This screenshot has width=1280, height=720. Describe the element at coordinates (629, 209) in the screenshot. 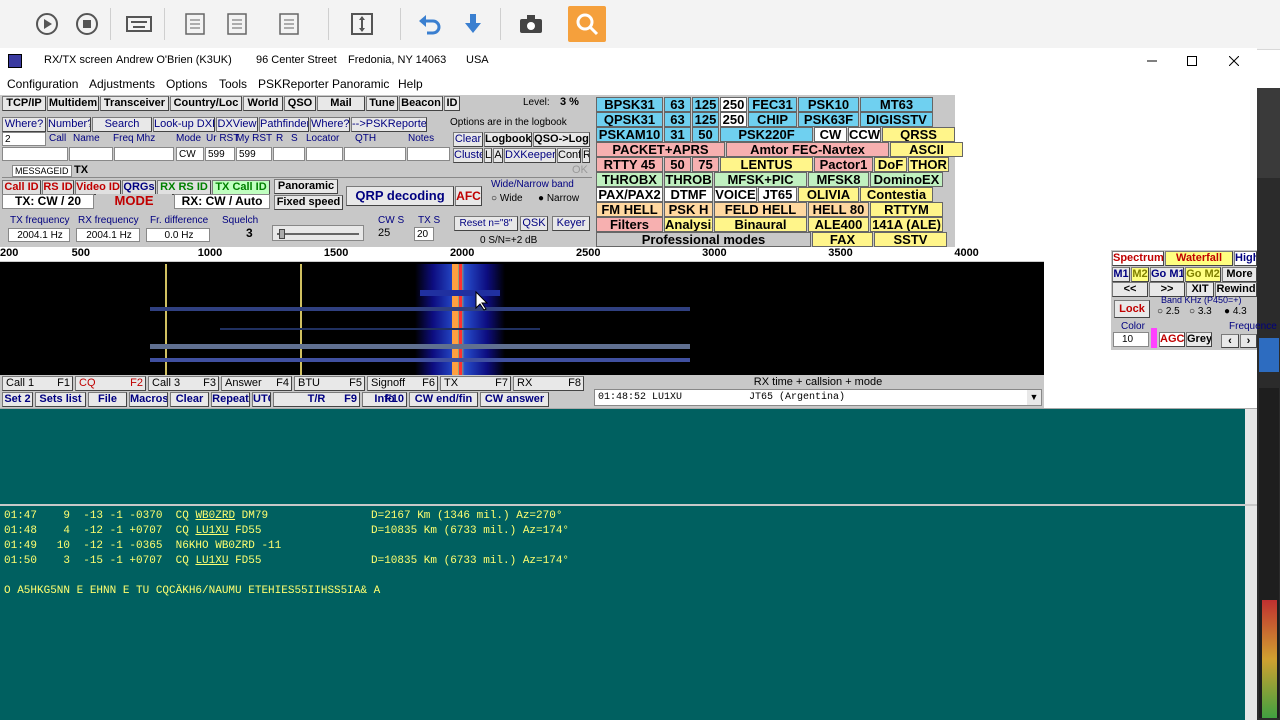

I see `mode-fm-hell-button: FM HELL` at that location.